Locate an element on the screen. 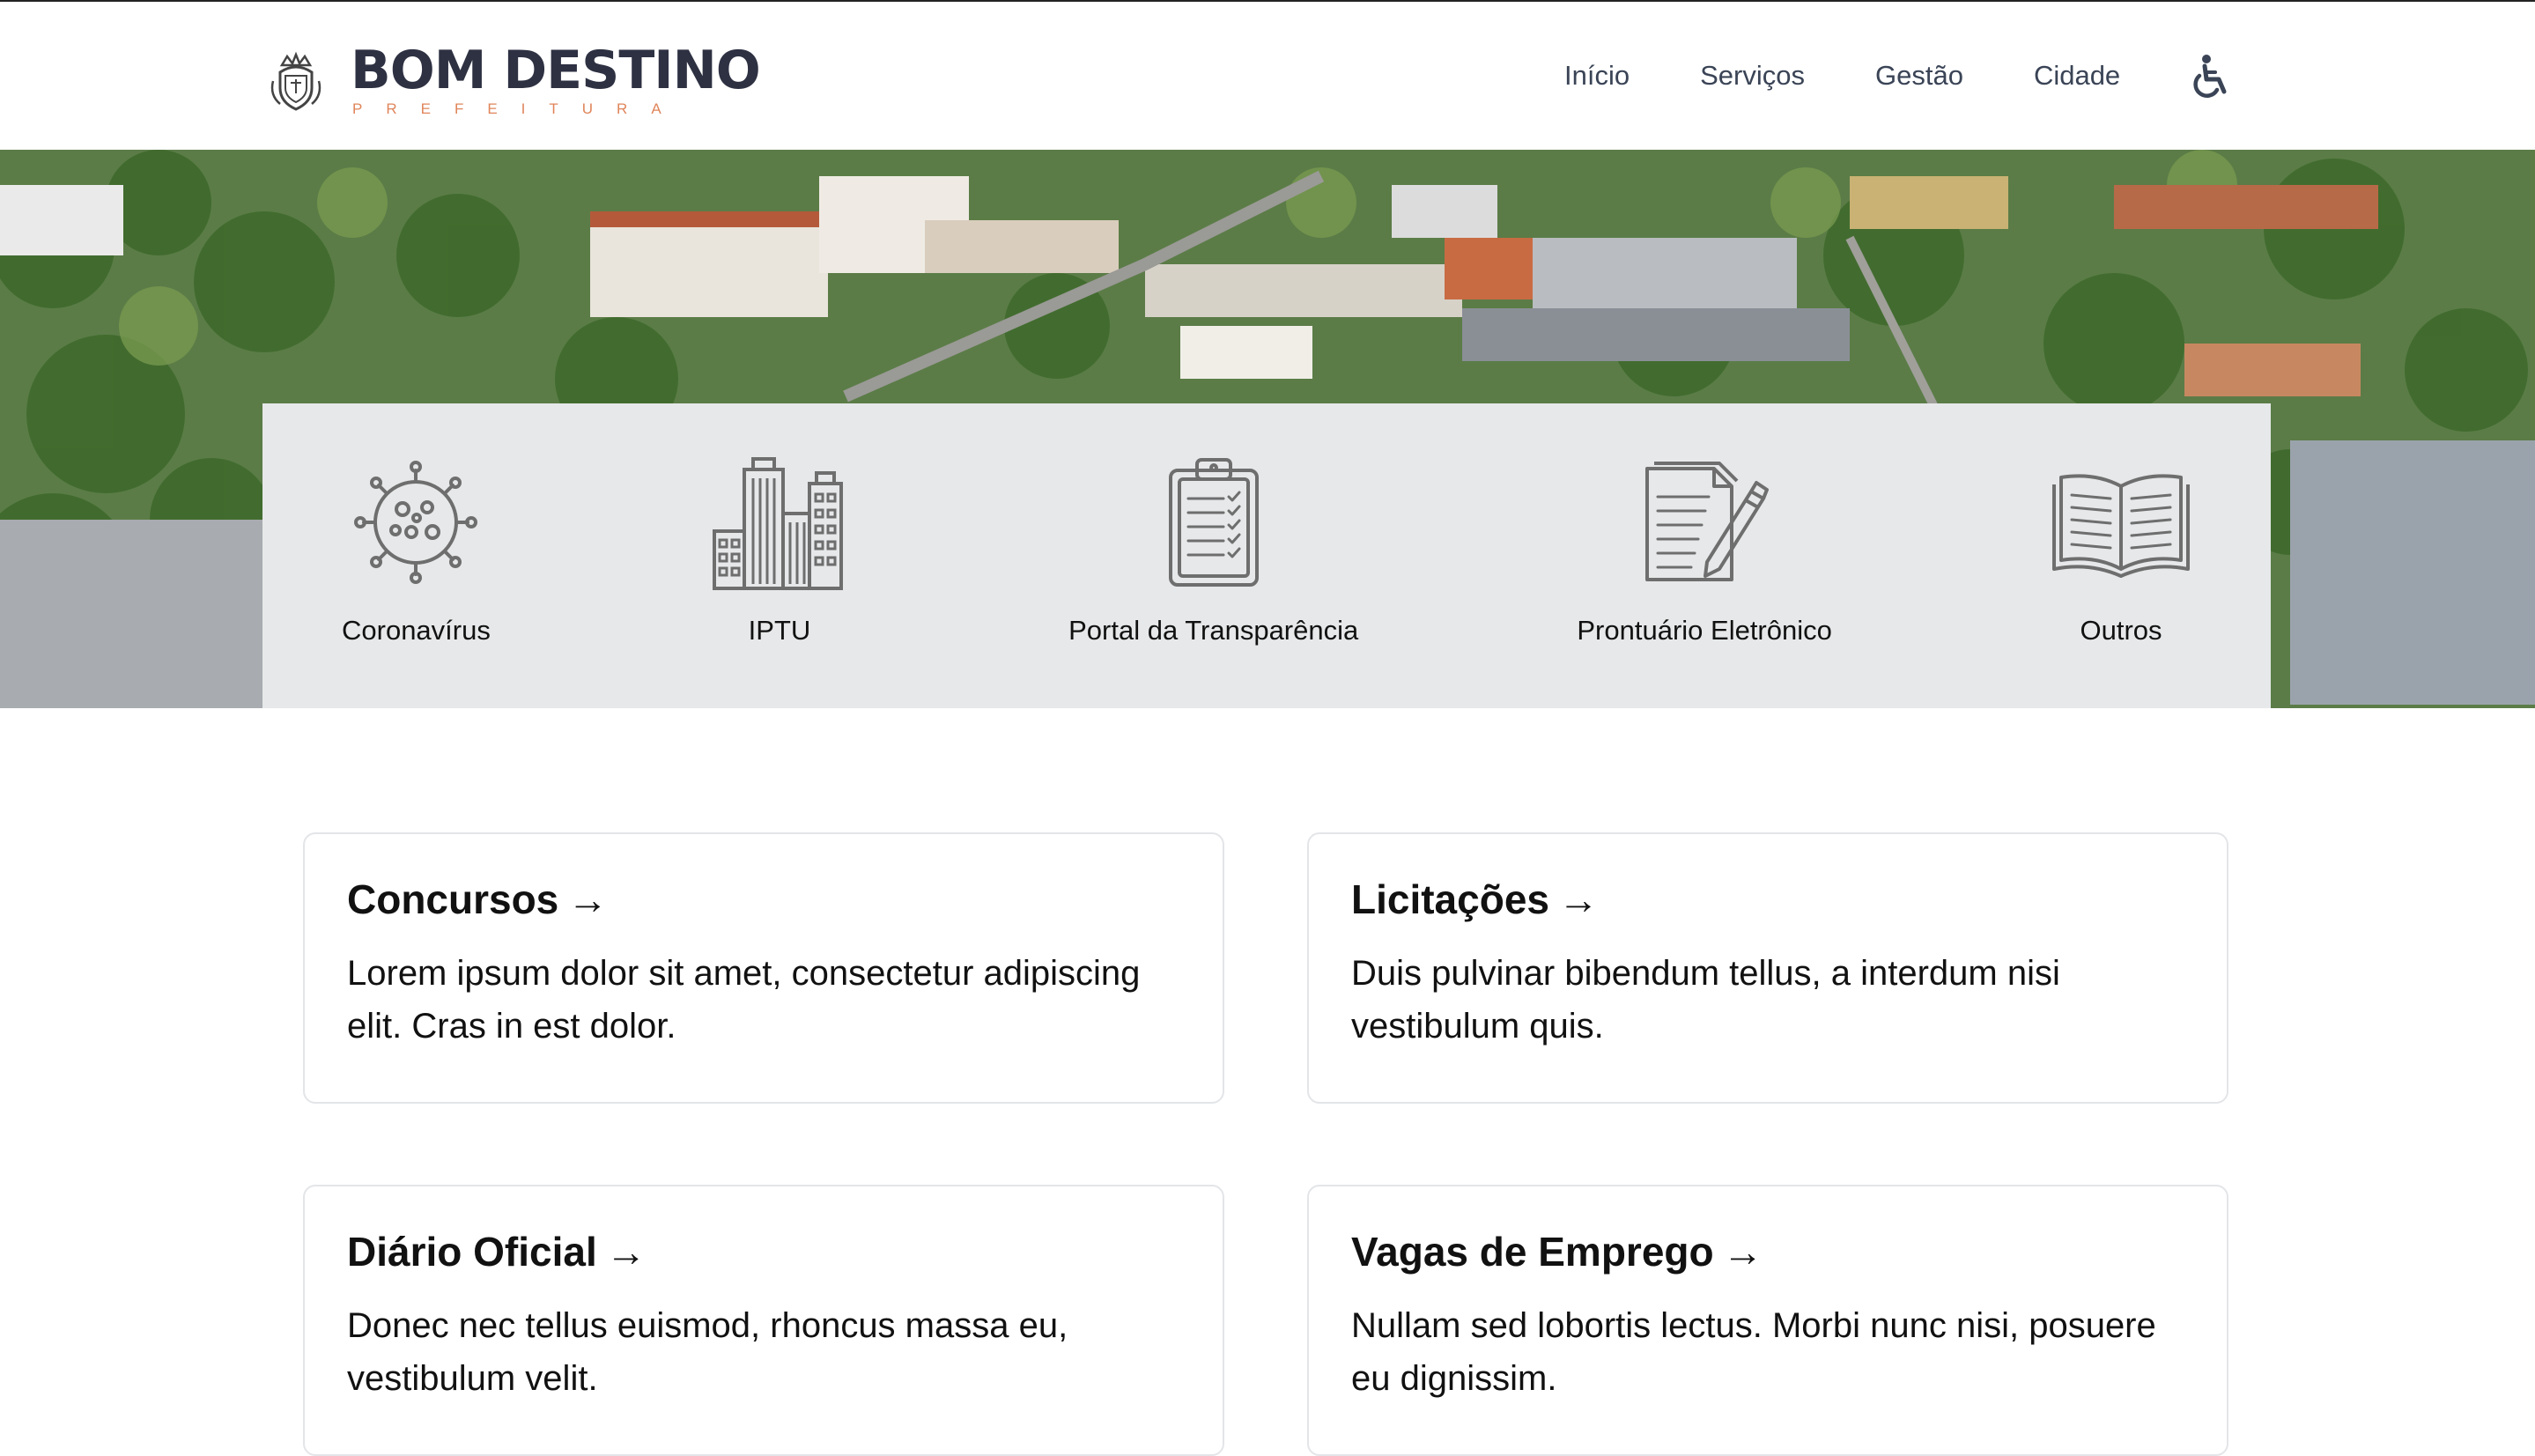 Image resolution: width=2535 pixels, height=1456 pixels. service-outros: Outros is located at coordinates (2121, 525).